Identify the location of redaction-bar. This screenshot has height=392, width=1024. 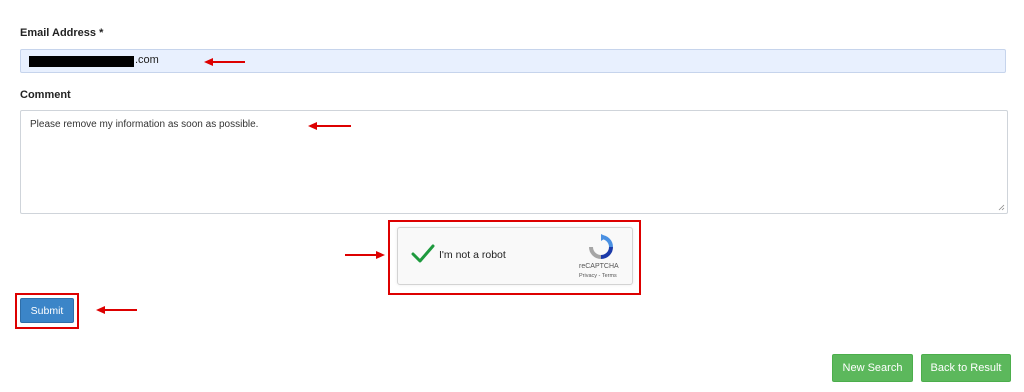
(81, 61).